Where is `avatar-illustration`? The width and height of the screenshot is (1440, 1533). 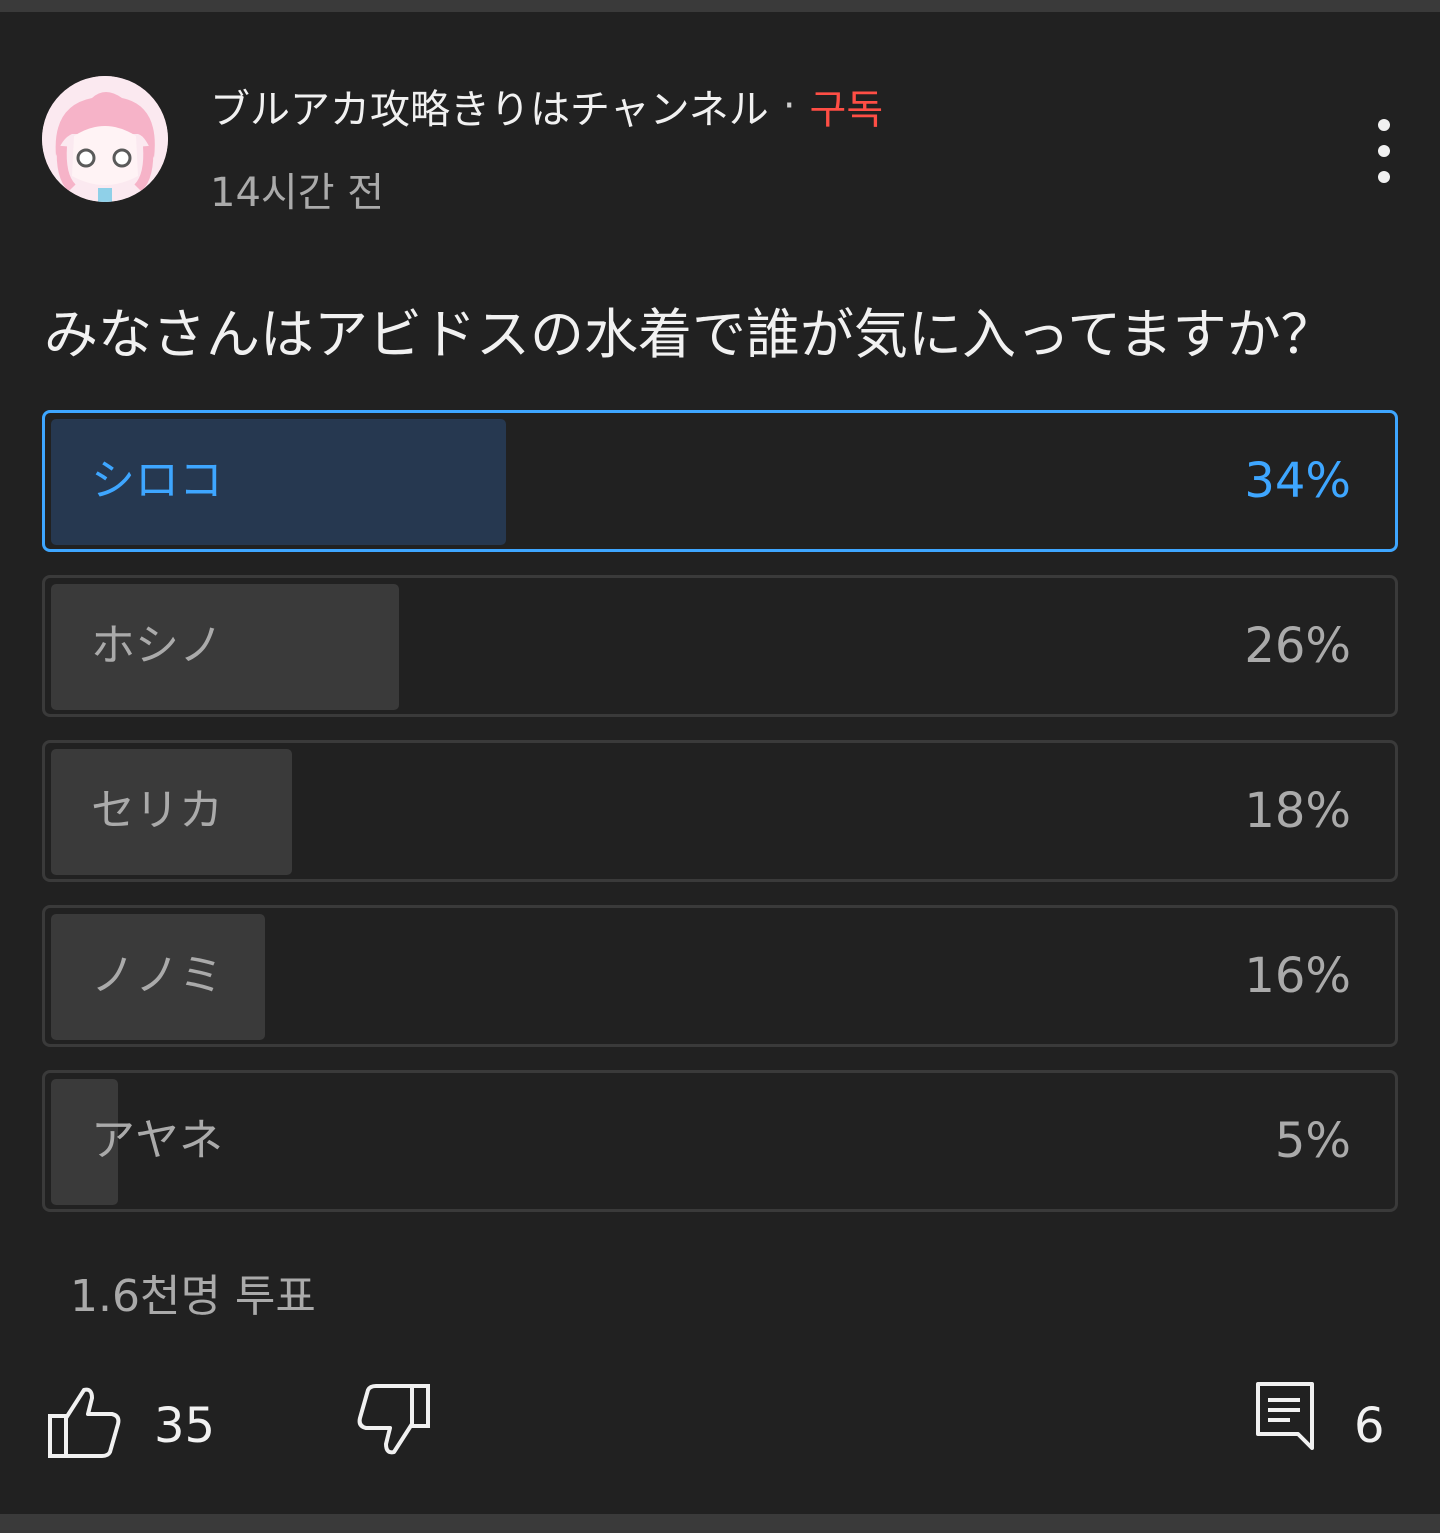
avatar-illustration is located at coordinates (105, 139).